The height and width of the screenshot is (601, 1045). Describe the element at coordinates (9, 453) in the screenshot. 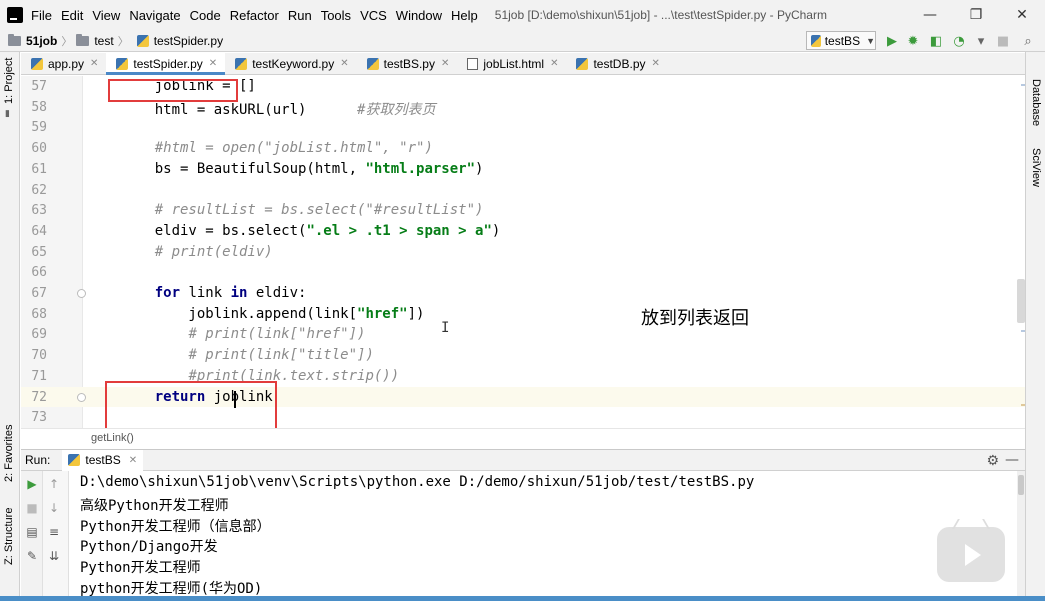

I see `favorites-tool-button: 2: Favorites` at that location.